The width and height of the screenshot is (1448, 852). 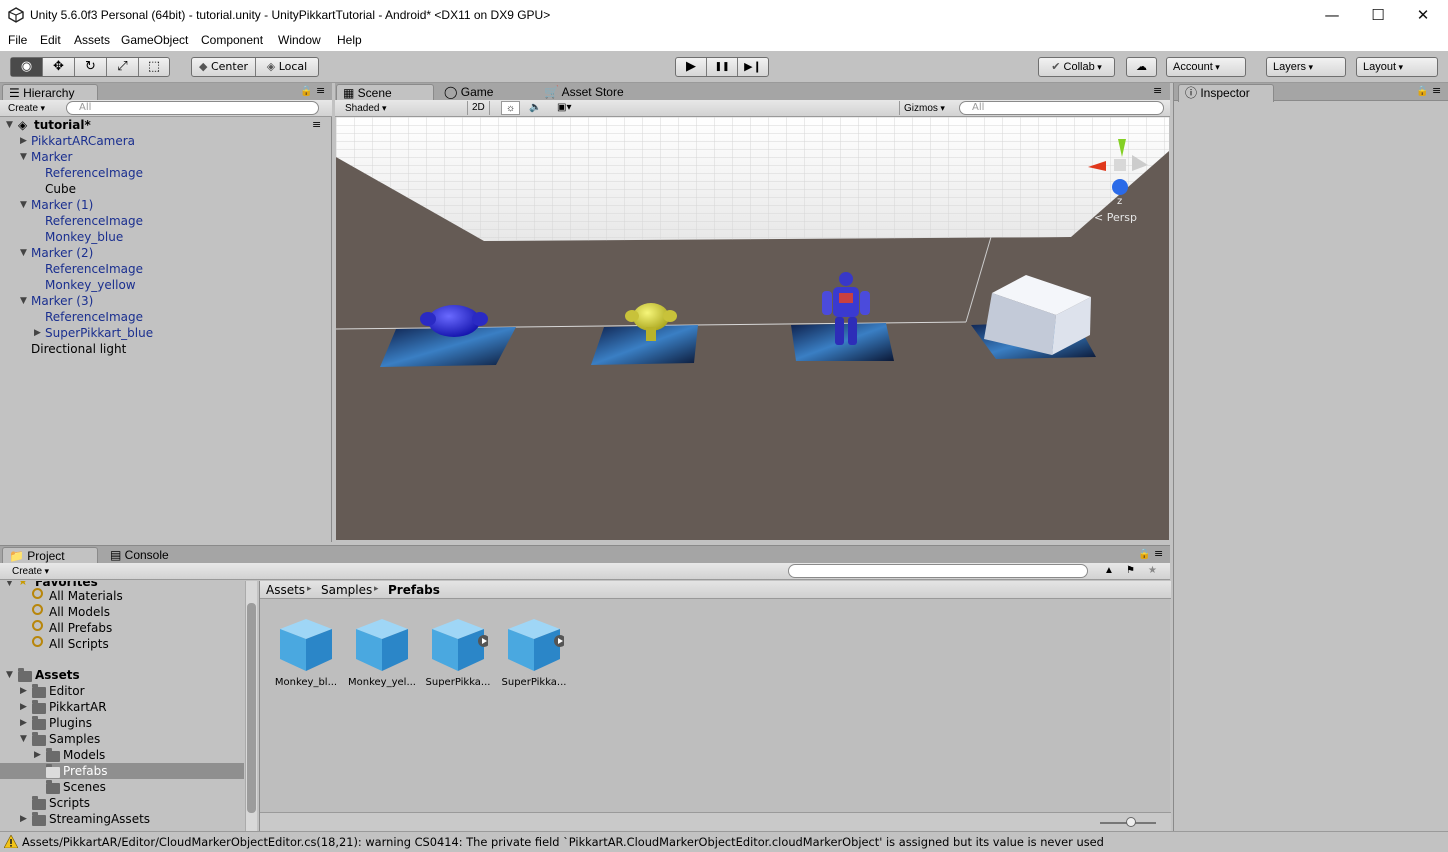 I want to click on hierarchy-item: Monkey_yellow, so click(x=90, y=285).